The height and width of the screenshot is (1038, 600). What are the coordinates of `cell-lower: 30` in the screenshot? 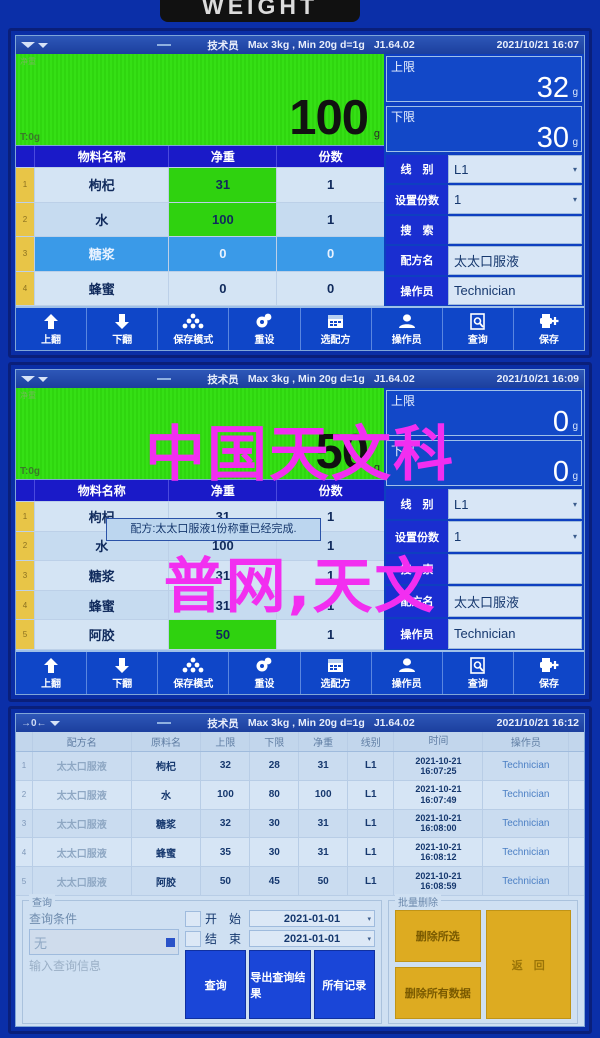 It's located at (273, 823).